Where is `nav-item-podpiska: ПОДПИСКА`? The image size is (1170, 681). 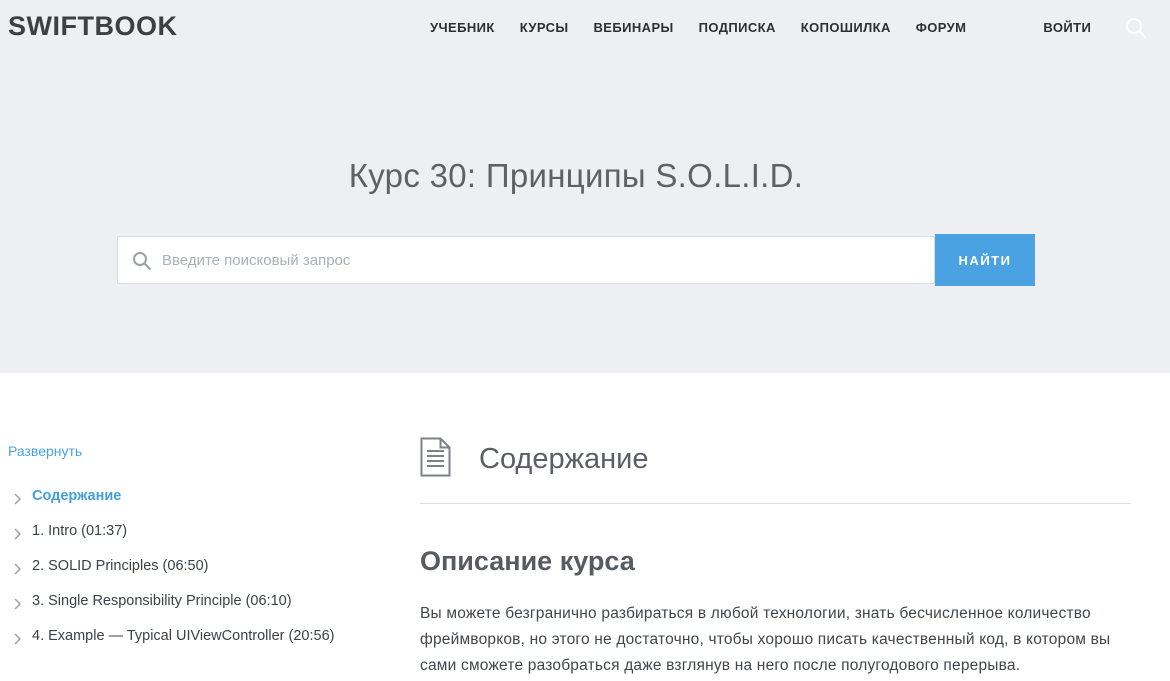 nav-item-podpiska: ПОДПИСКА is located at coordinates (737, 27).